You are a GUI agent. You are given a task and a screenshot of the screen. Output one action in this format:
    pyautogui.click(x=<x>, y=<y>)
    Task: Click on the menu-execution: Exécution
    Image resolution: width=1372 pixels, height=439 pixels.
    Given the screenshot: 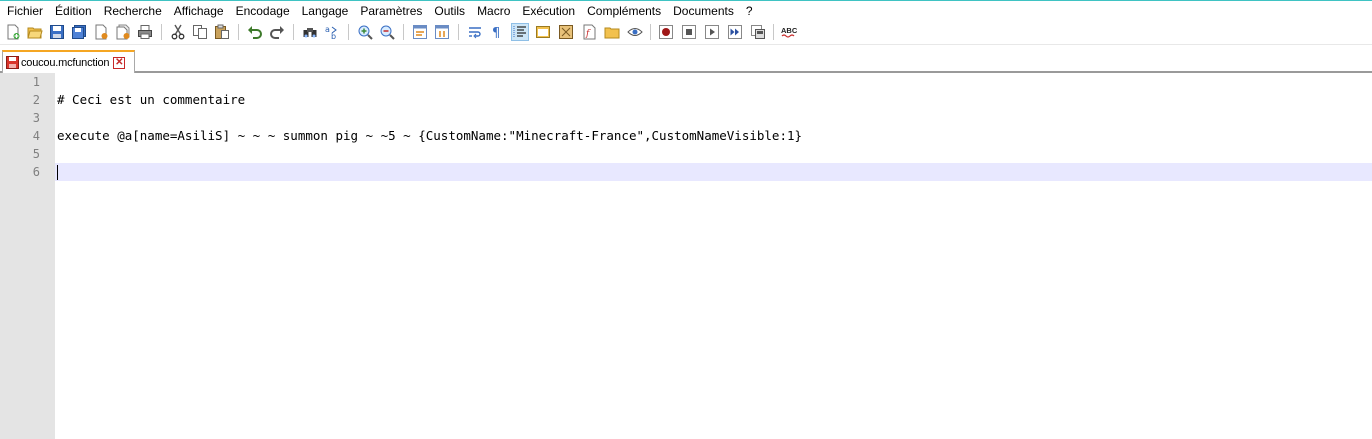 What is the action you would take?
    pyautogui.click(x=548, y=11)
    